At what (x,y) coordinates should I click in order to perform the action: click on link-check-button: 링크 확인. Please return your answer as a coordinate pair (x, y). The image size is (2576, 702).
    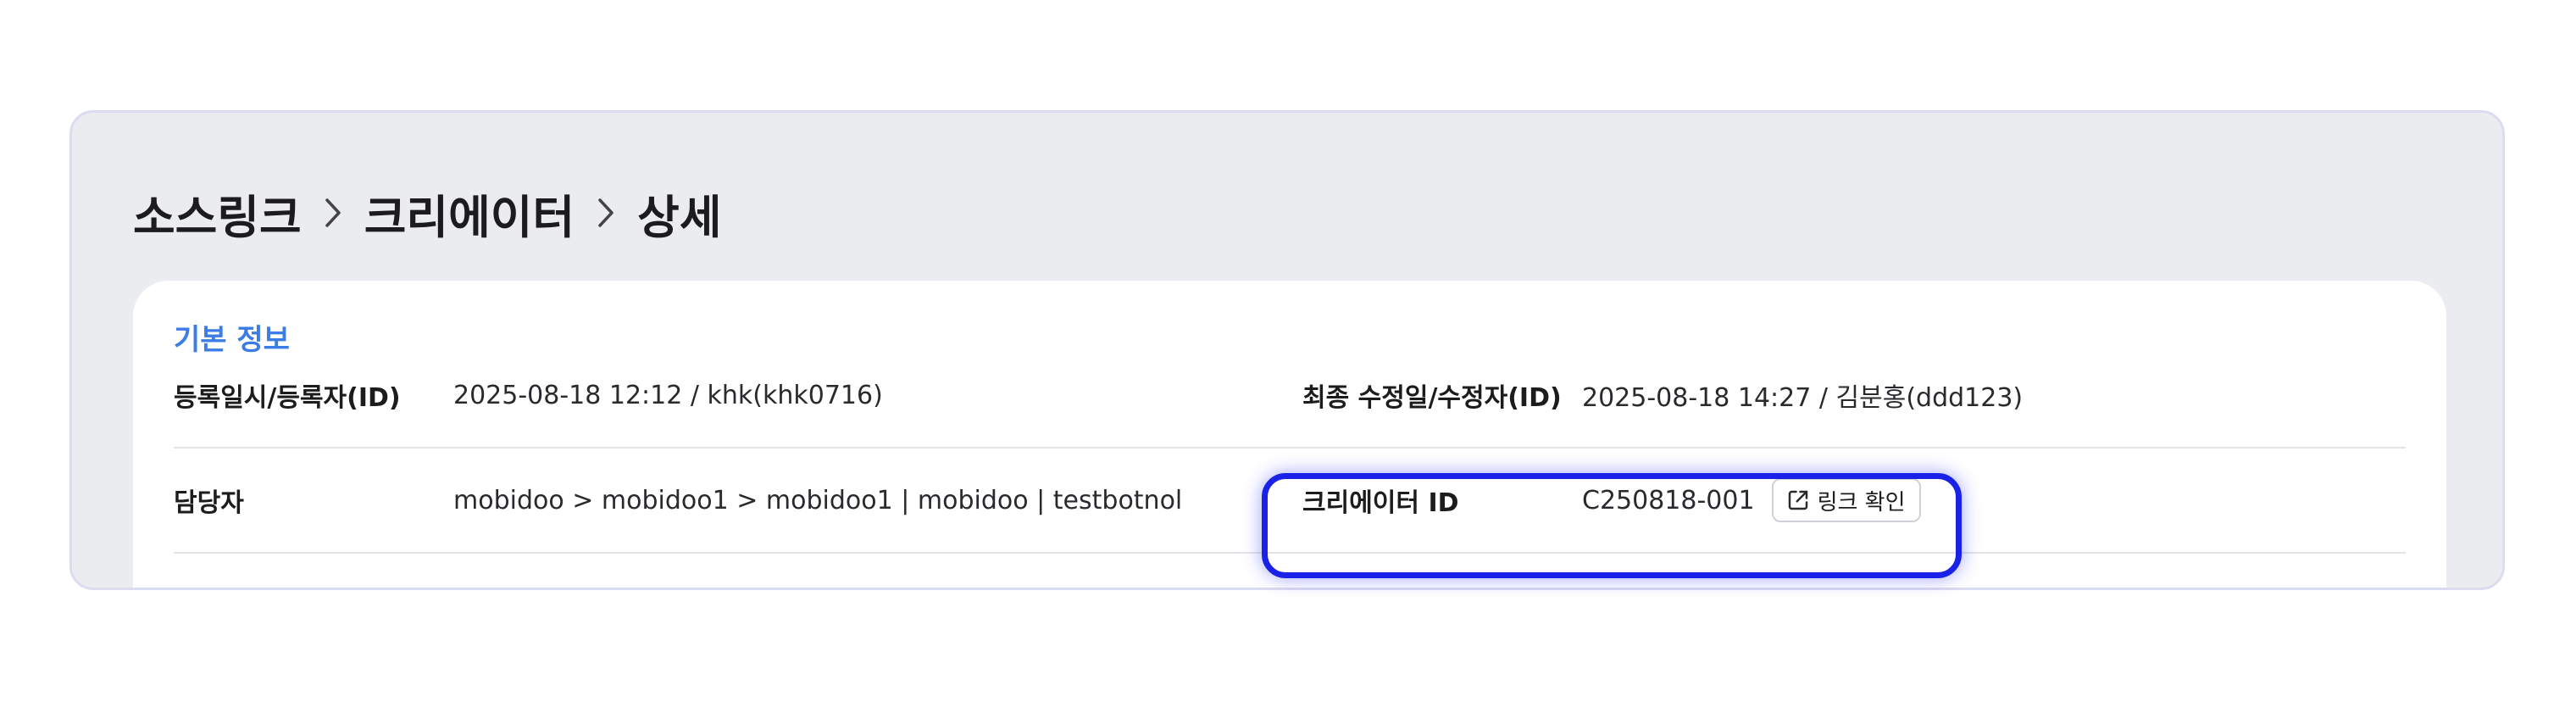
    Looking at the image, I should click on (1846, 500).